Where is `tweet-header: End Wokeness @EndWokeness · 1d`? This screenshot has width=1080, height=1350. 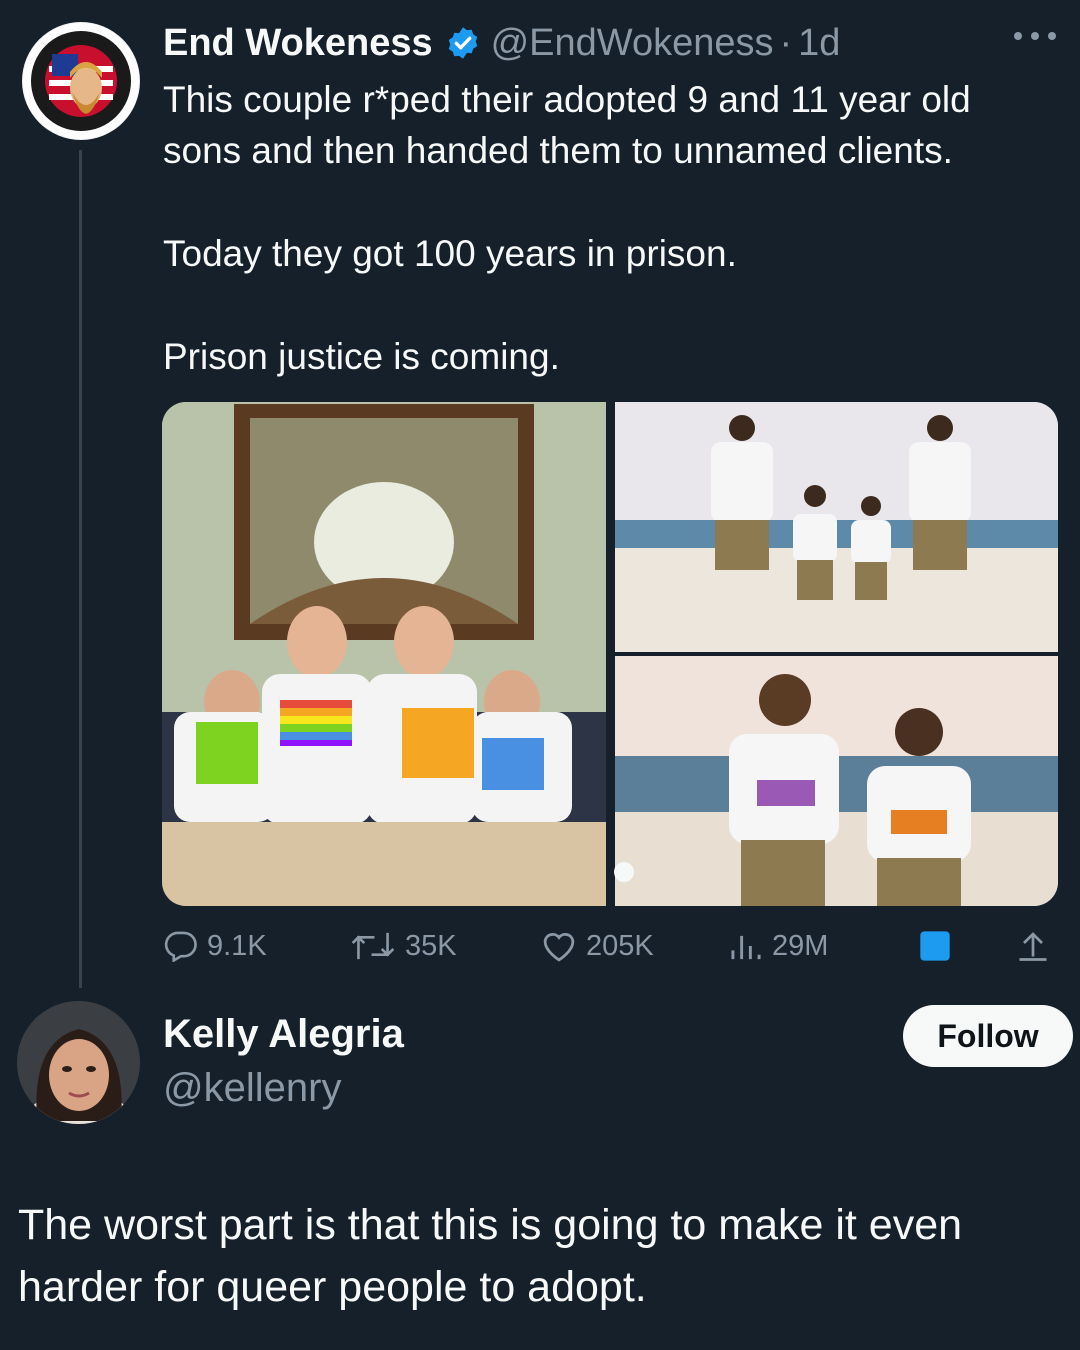 tweet-header: End Wokeness @EndWokeness · 1d is located at coordinates (501, 43).